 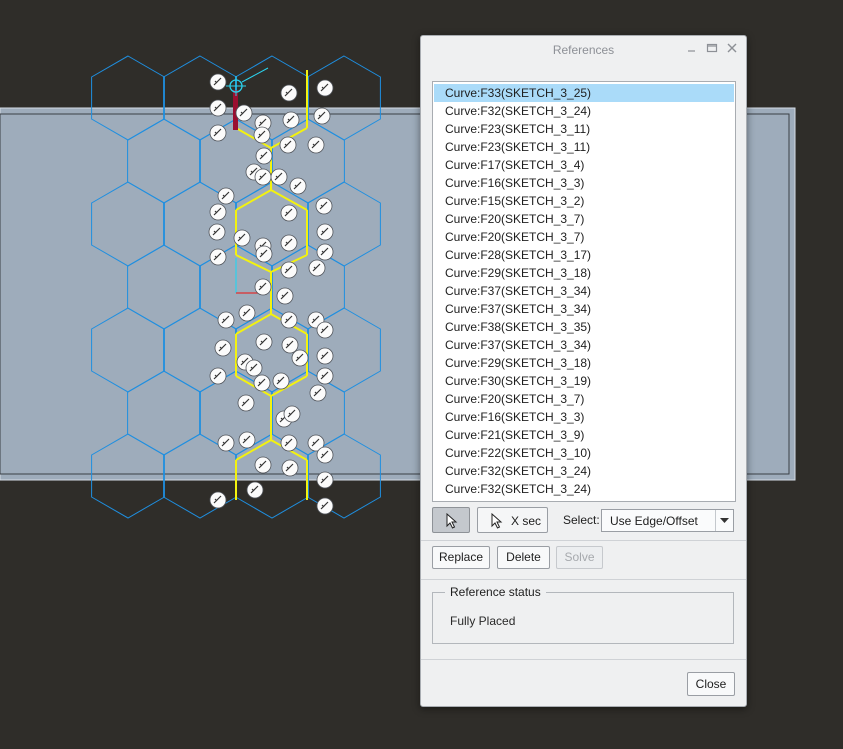 What do you see at coordinates (654, 521) in the screenshot?
I see `select-mode-value: Use Edge/Offset` at bounding box center [654, 521].